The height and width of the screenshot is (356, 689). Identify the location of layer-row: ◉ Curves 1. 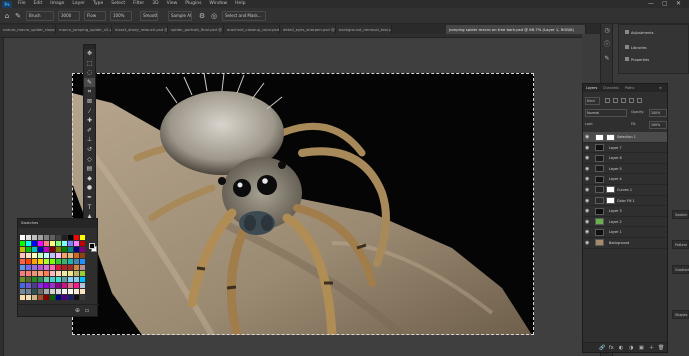
(625, 190).